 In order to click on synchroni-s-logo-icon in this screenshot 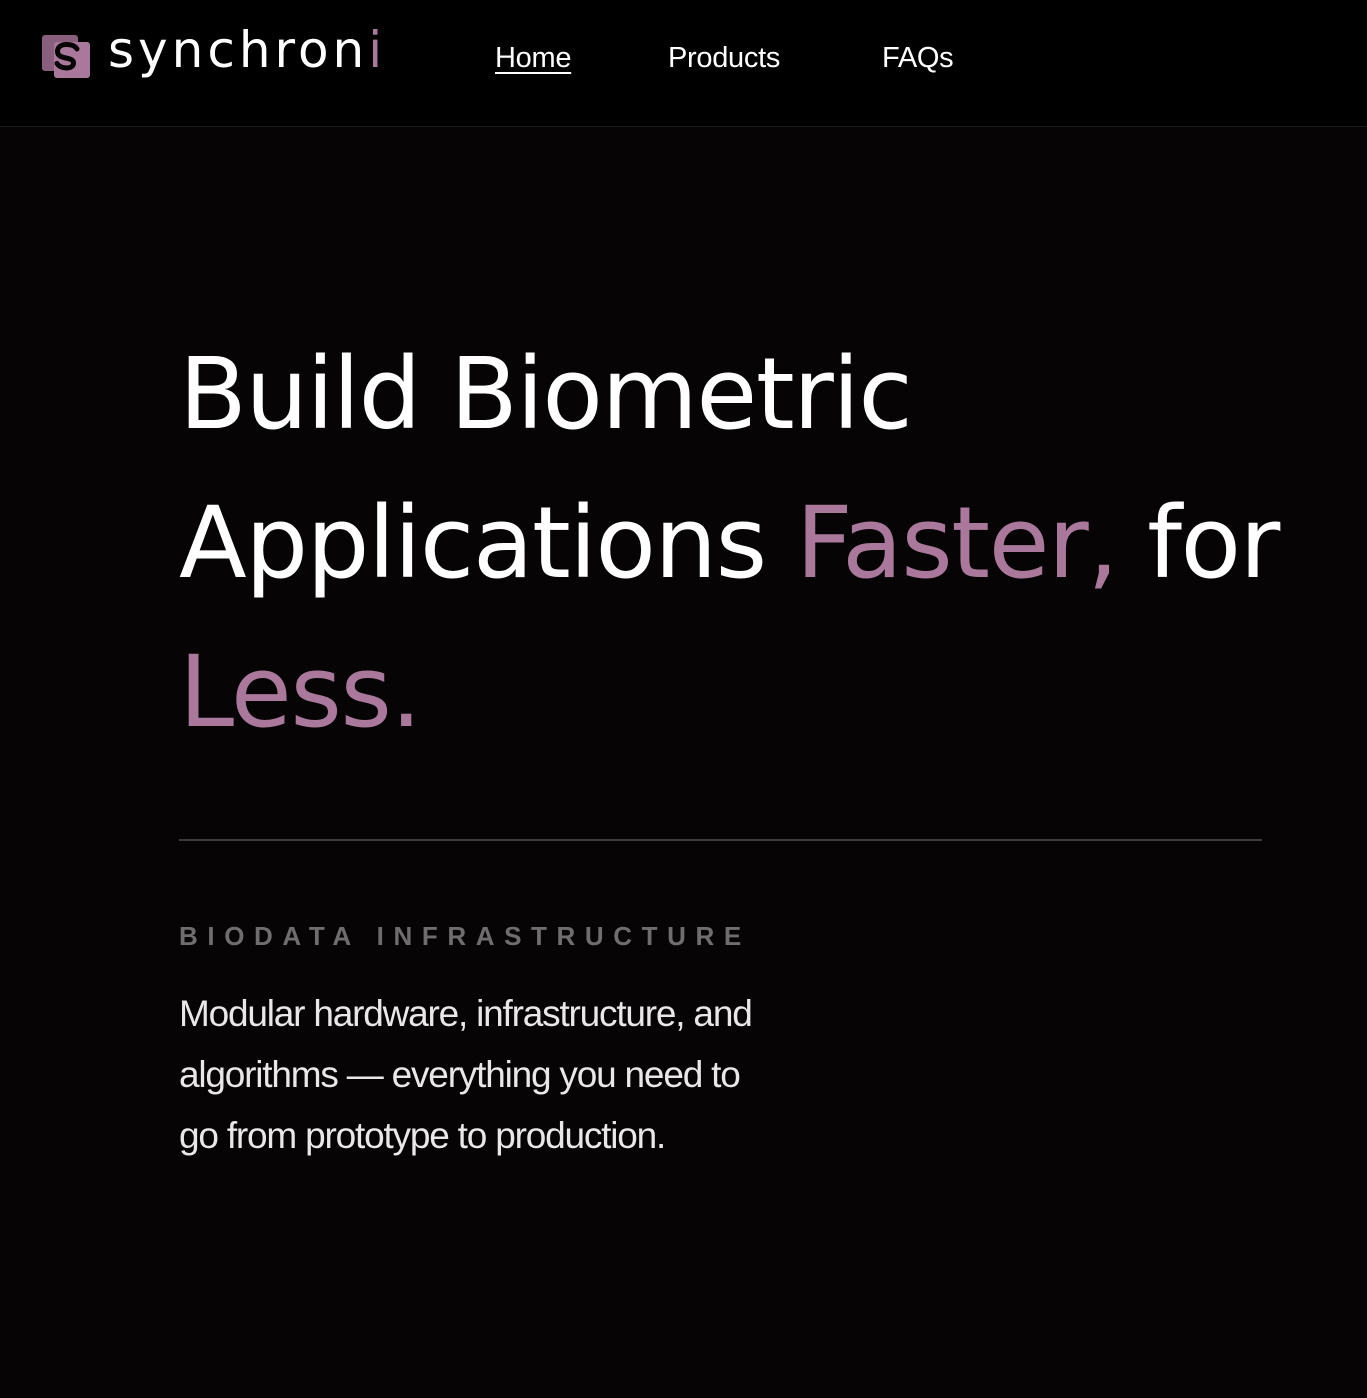, I will do `click(66, 56)`.